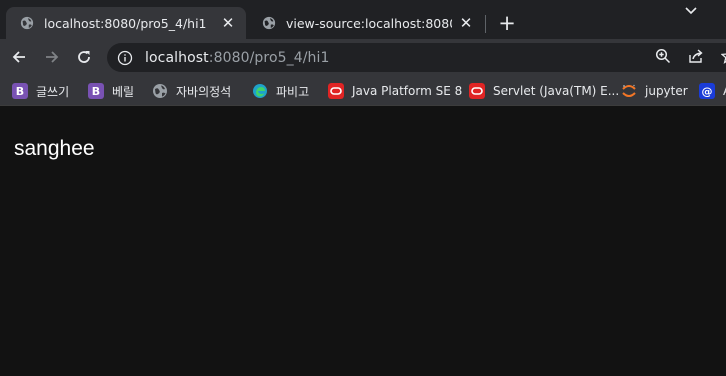 This screenshot has height=376, width=726. I want to click on toolbar: localhost:8080/pro5_4/hi1, so click(363, 57).